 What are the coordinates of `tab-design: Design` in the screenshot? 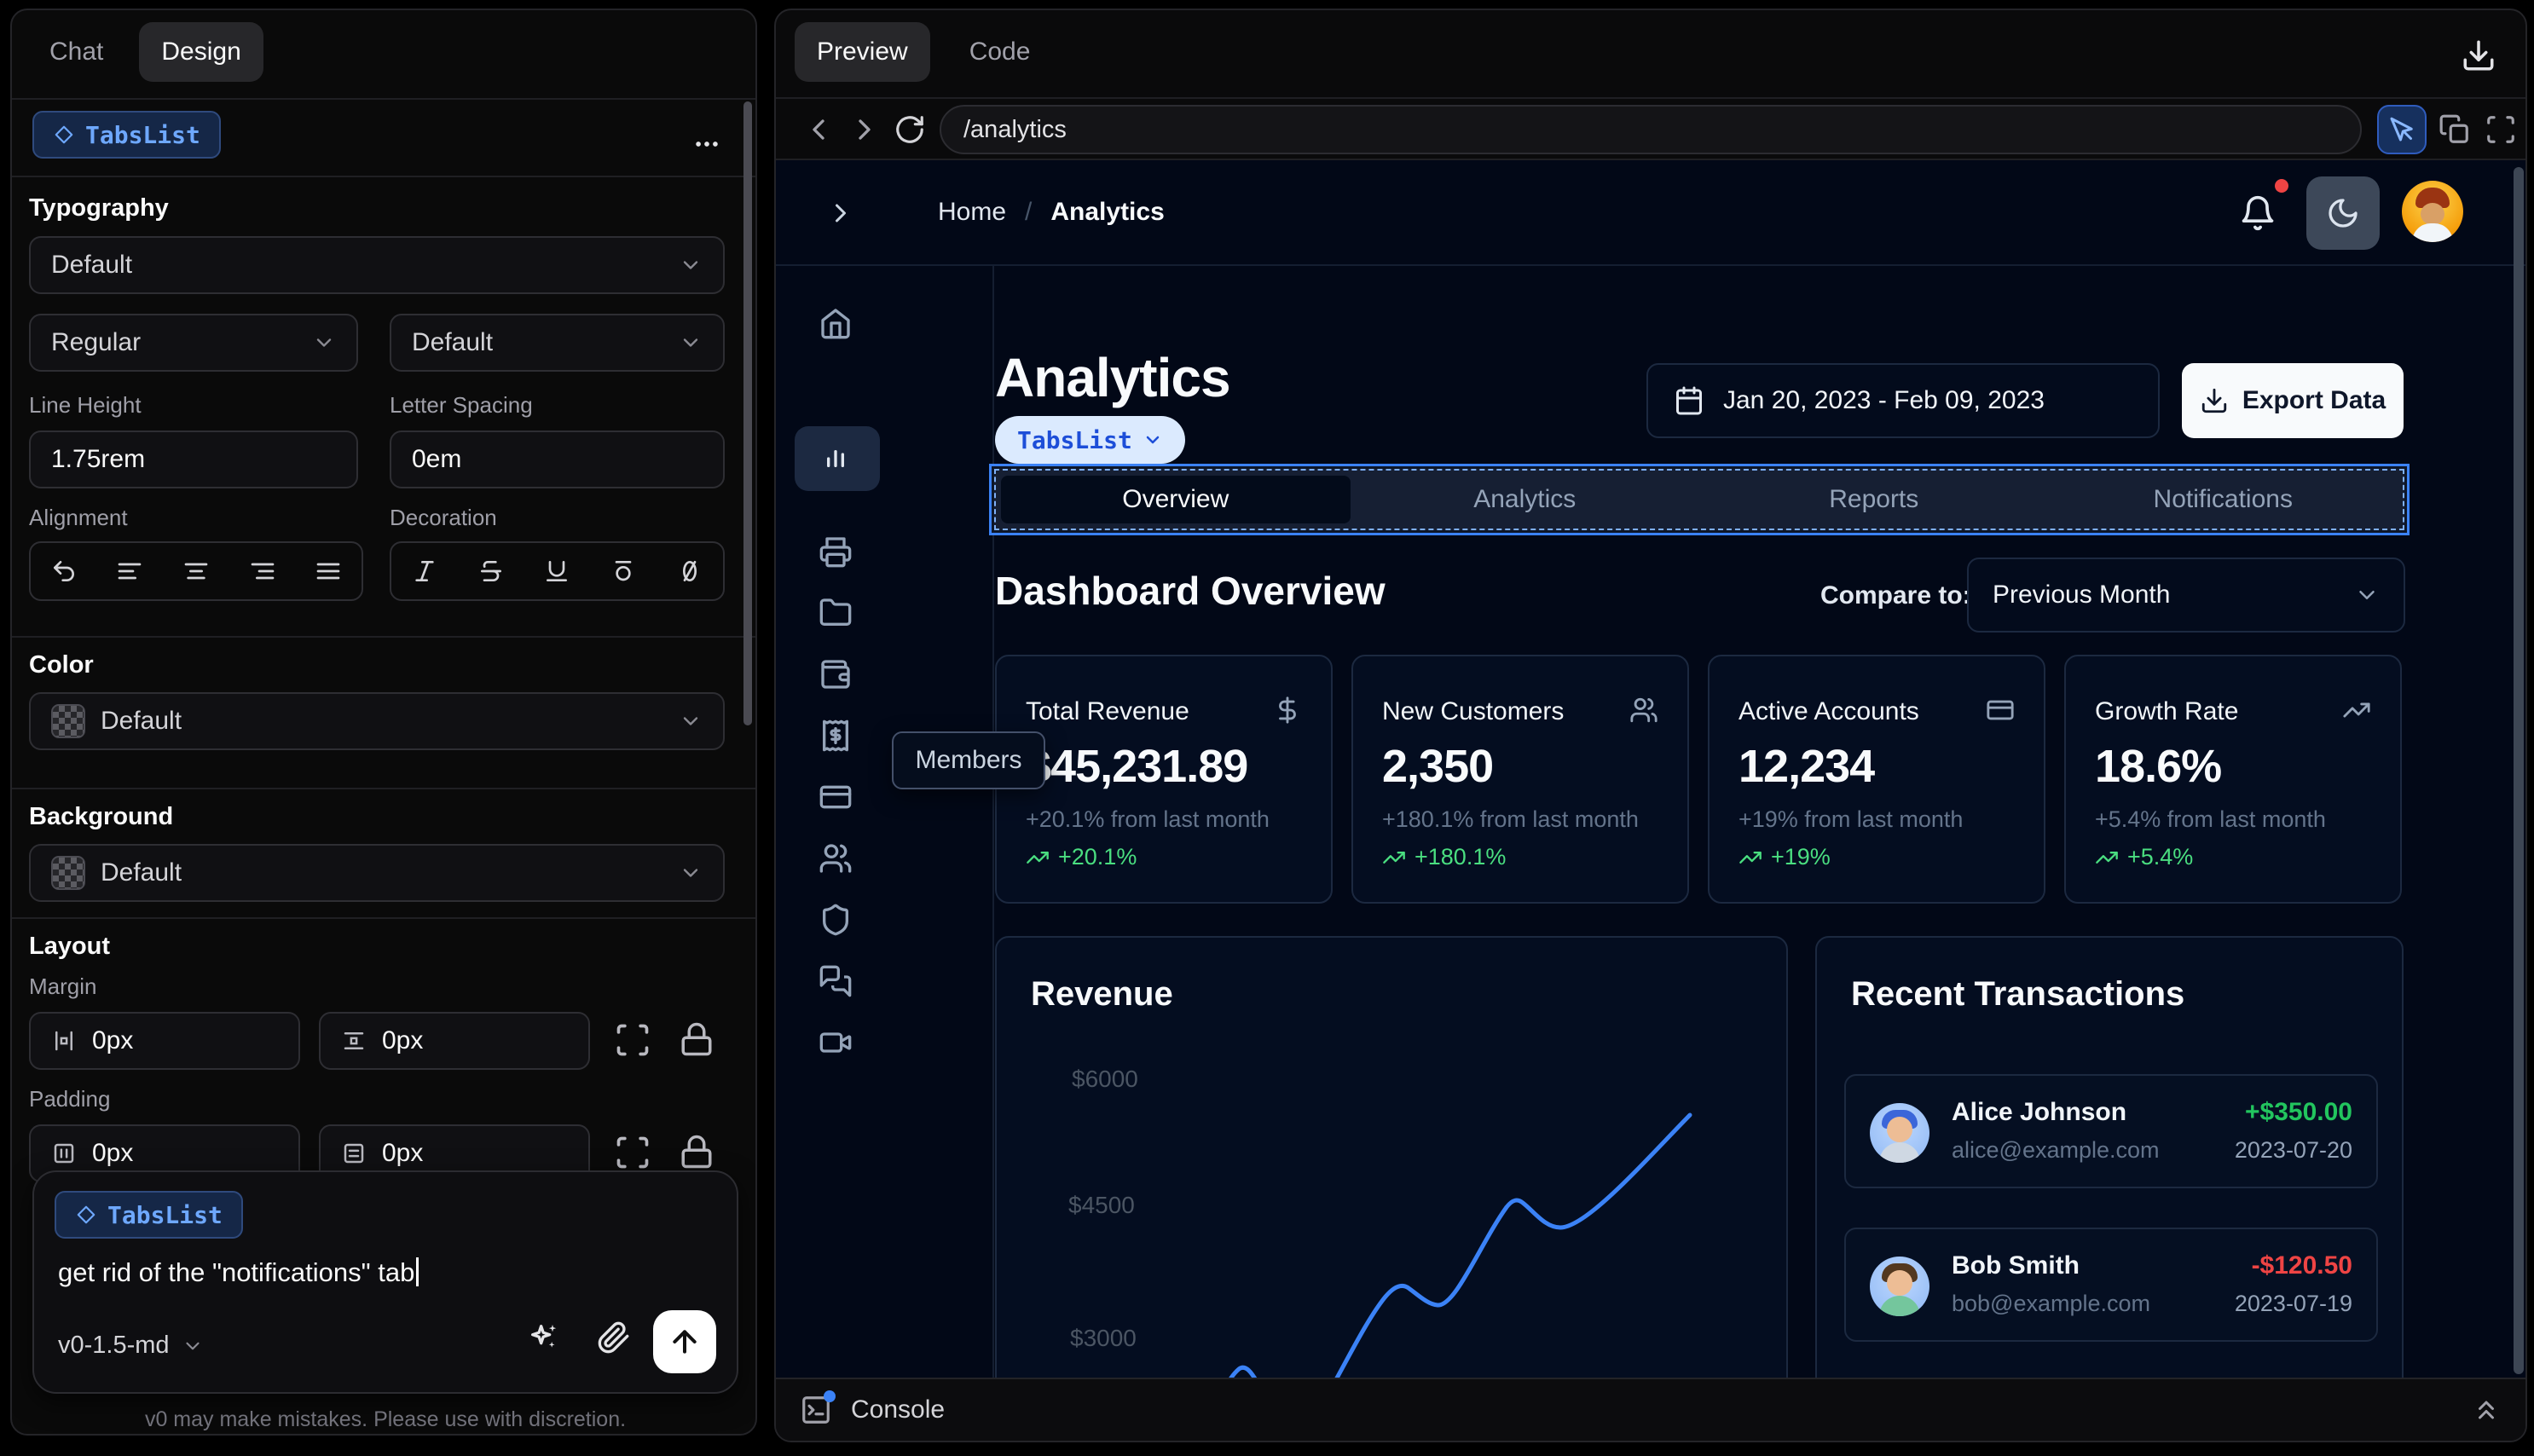 It's located at (201, 52).